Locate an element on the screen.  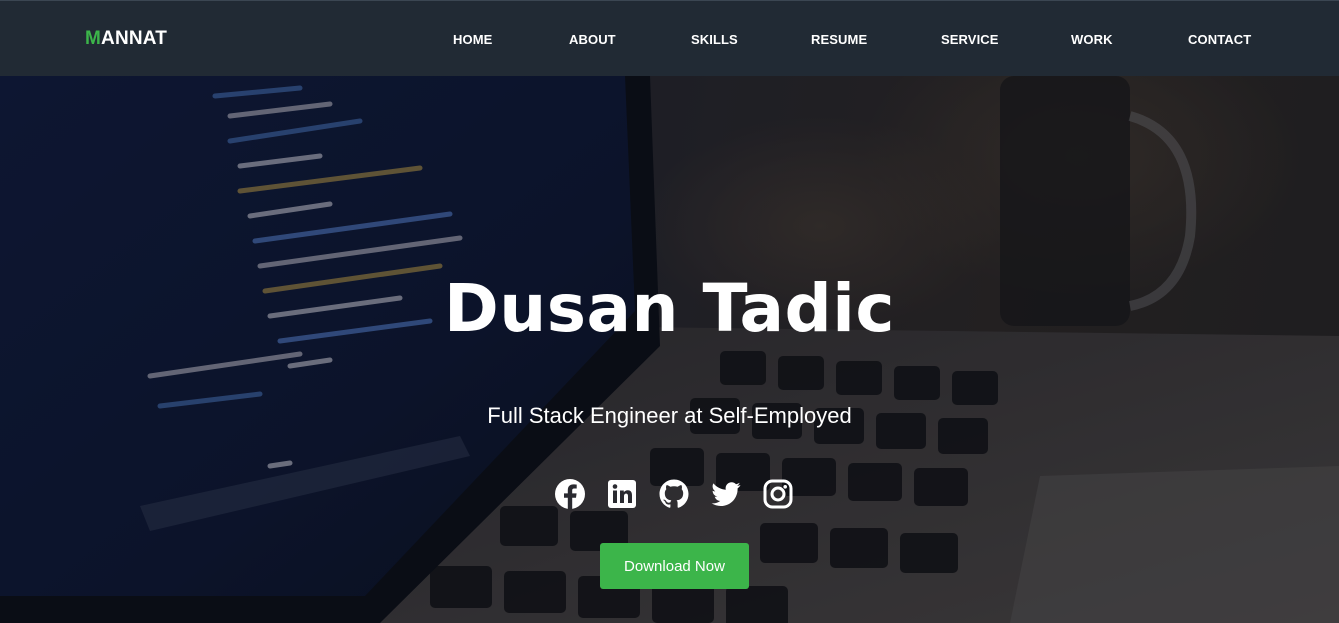
twitter-icon is located at coordinates (726, 494).